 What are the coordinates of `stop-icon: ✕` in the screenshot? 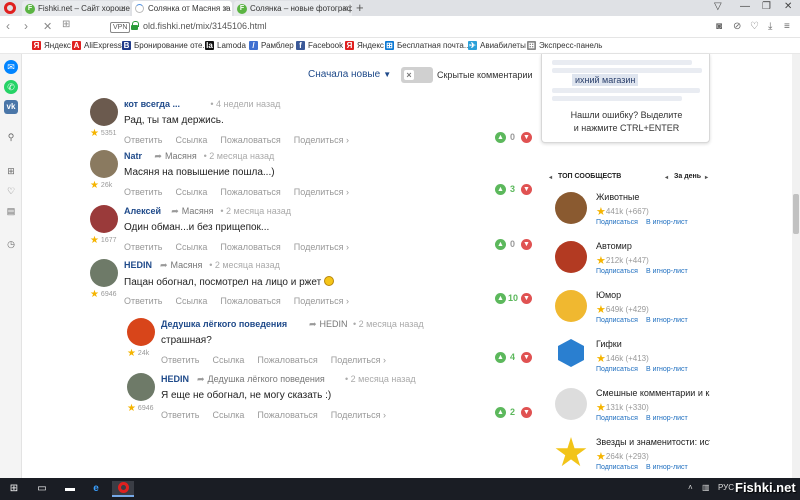 It's located at (47, 26).